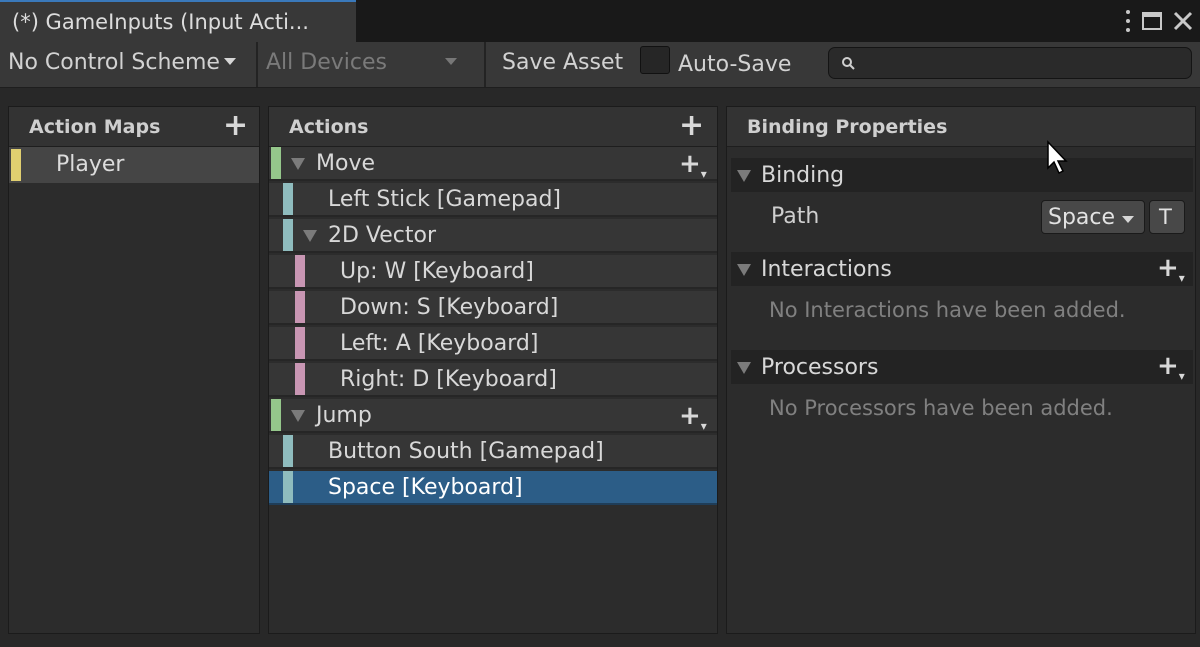  I want to click on devices-dropdown: All Devices, so click(361, 62).